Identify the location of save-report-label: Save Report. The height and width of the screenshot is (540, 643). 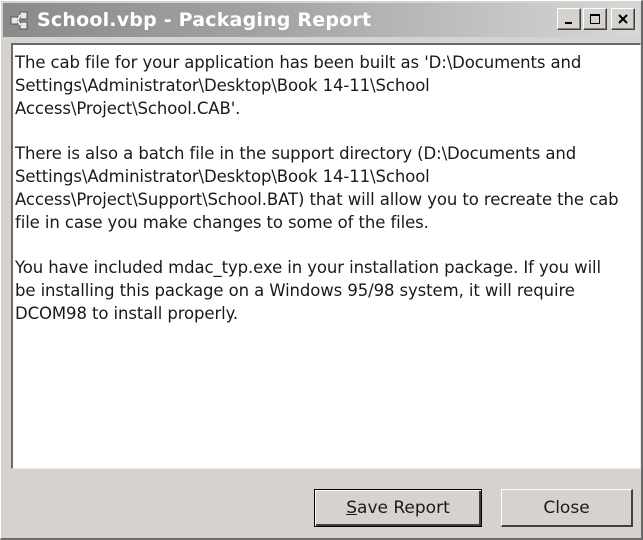
(398, 508).